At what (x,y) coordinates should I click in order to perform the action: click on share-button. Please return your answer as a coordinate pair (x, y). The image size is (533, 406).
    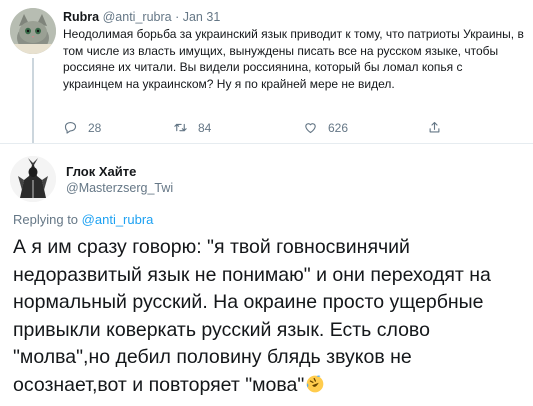
    Looking at the image, I should click on (439, 127).